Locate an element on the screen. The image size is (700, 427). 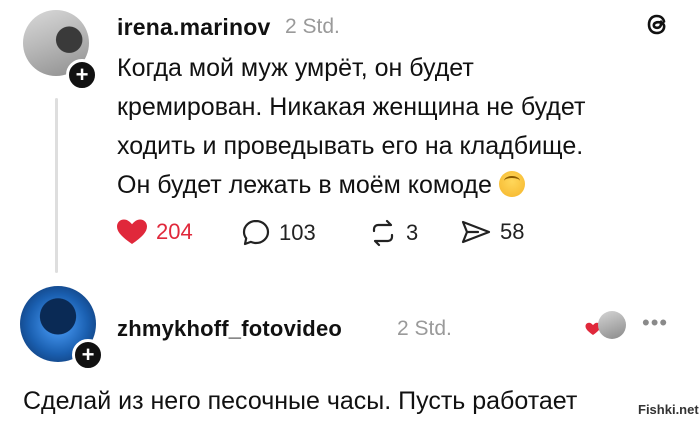
send-icon is located at coordinates (476, 232).